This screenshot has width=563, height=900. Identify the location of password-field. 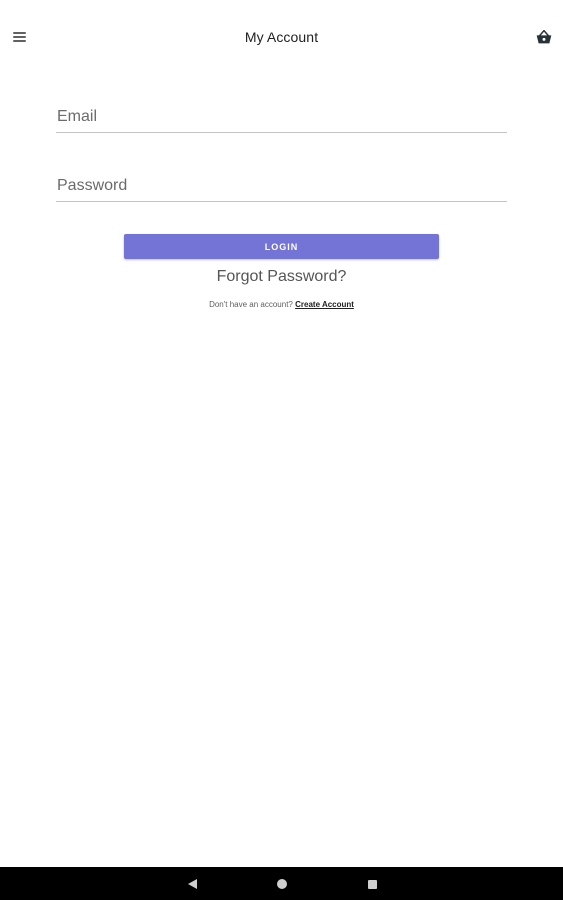
(281, 180).